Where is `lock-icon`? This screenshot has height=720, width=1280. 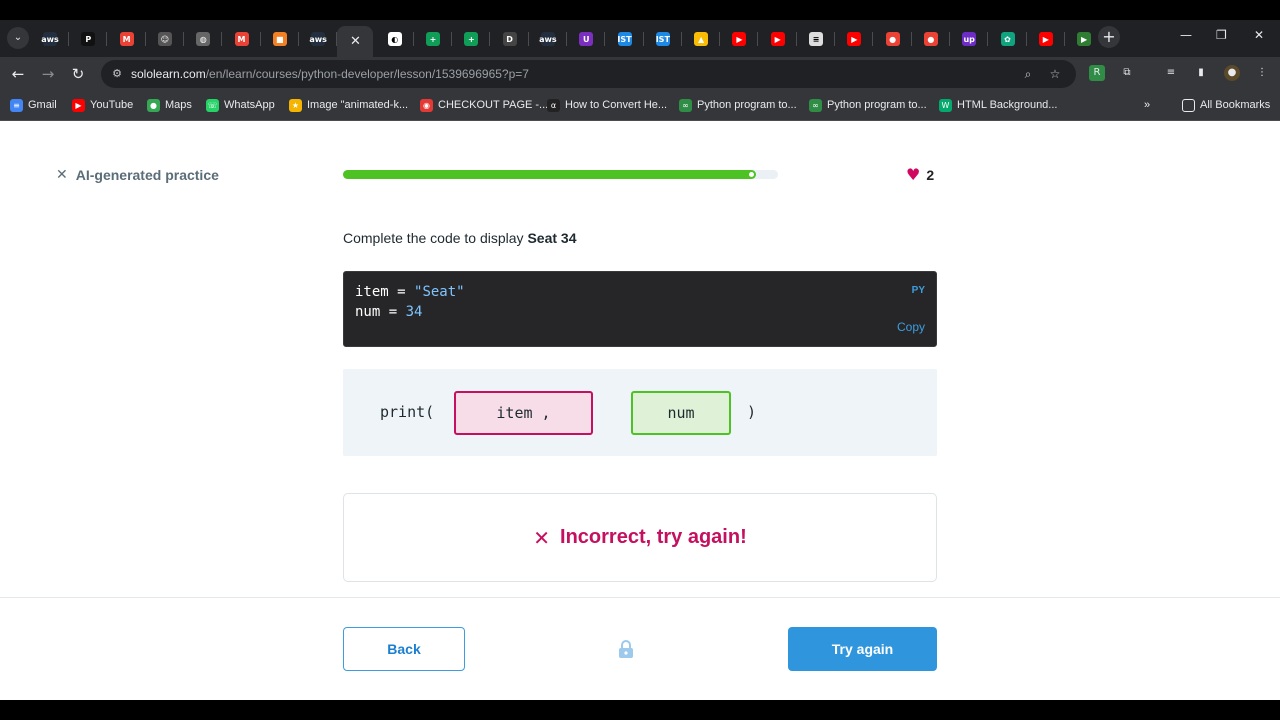
lock-icon is located at coordinates (626, 649).